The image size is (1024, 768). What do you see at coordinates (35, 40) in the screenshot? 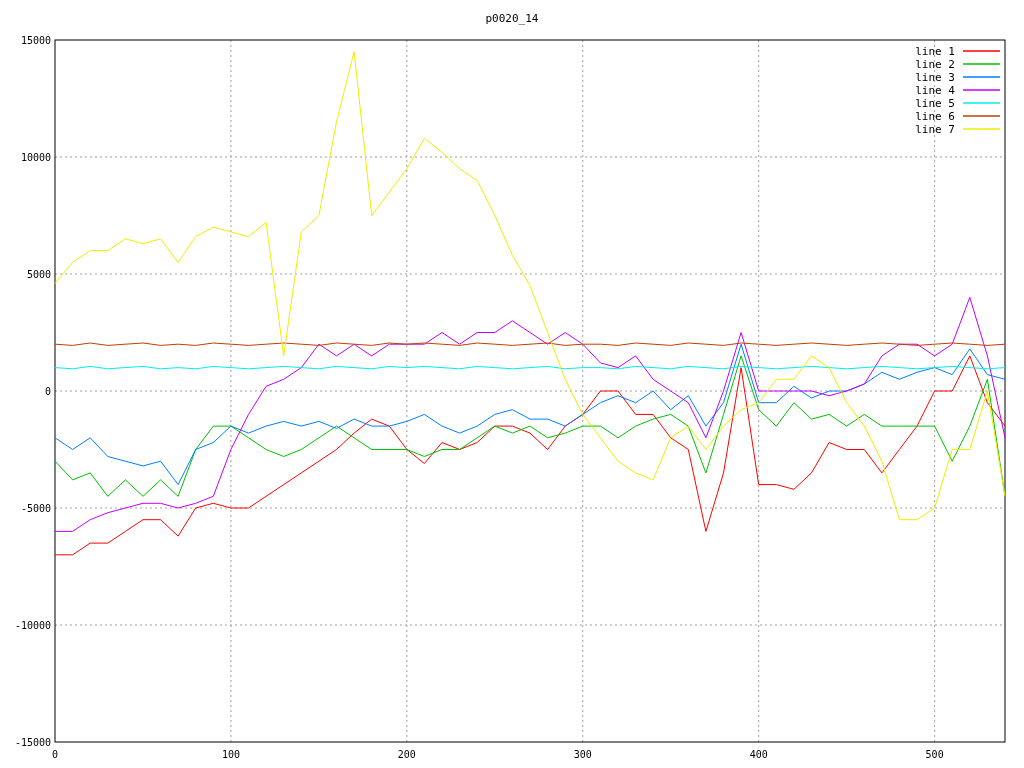
I see `y-tick-label: 15000` at bounding box center [35, 40].